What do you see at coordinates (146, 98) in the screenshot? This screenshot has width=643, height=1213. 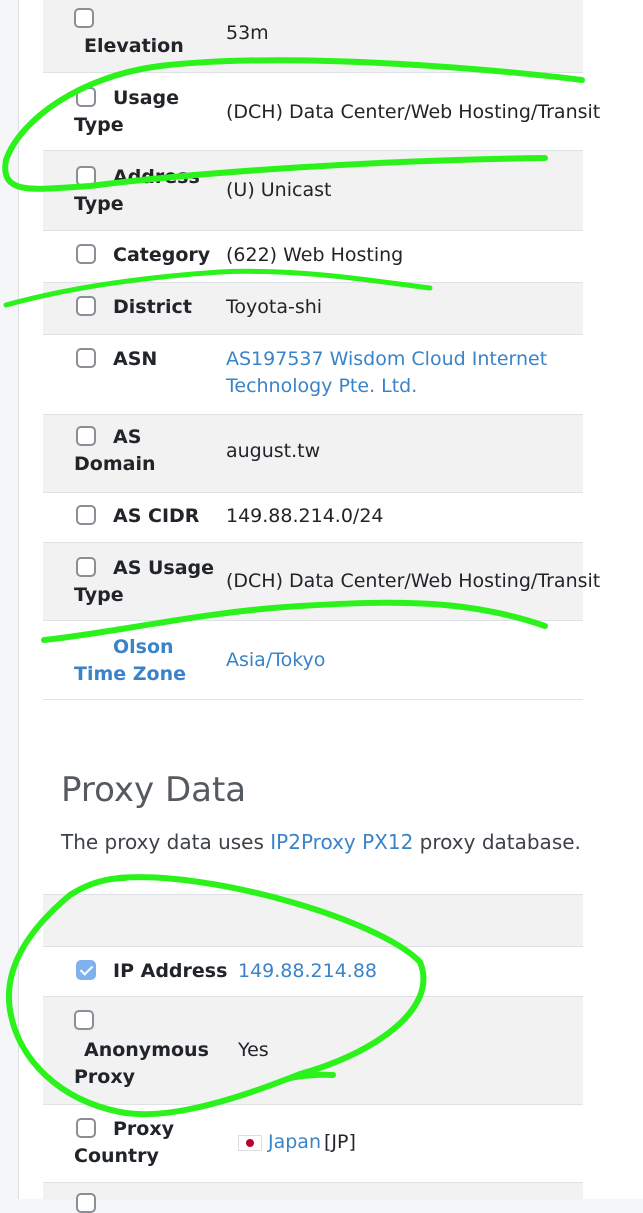 I see `label-usage-type-line1: Usage` at bounding box center [146, 98].